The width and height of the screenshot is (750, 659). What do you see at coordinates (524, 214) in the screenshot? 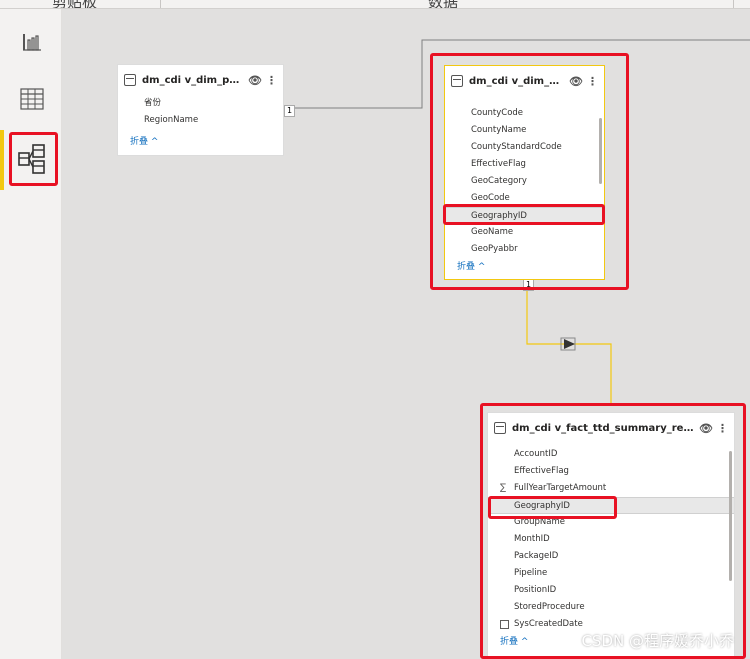
I see `highlight-box-geographyid` at bounding box center [524, 214].